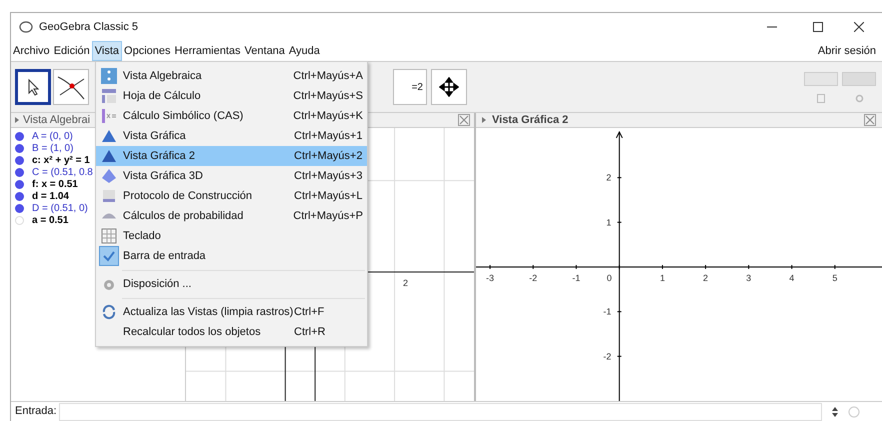 The image size is (882, 421). I want to click on menu-option: Cálculo Simbólico (CAS) Ctrl+Mayús+K, so click(231, 116).